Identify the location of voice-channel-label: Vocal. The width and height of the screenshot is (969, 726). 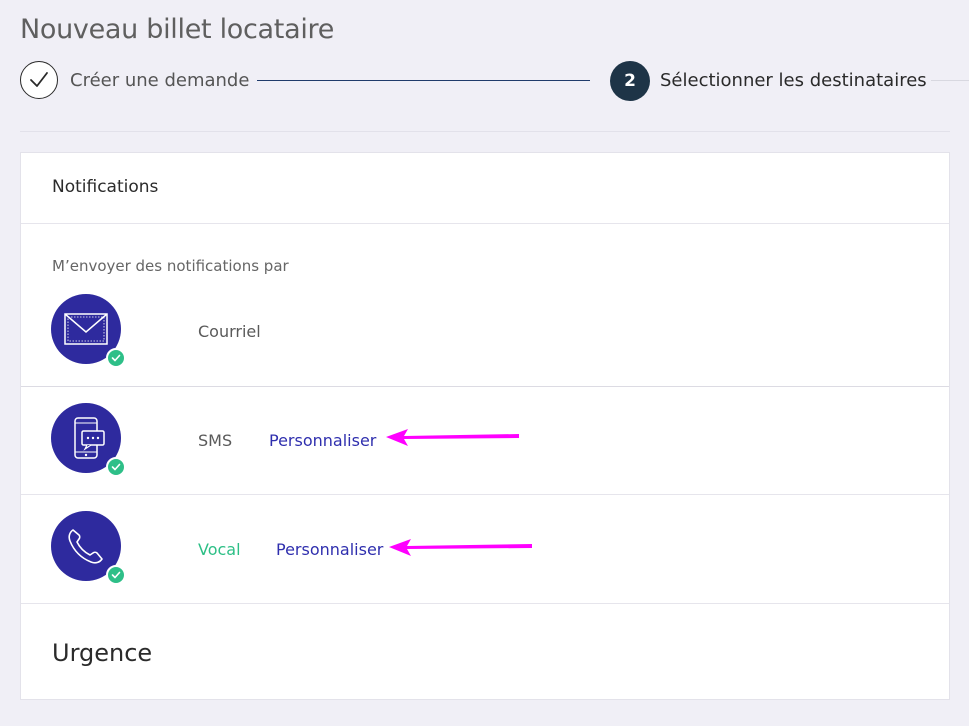
(219, 549).